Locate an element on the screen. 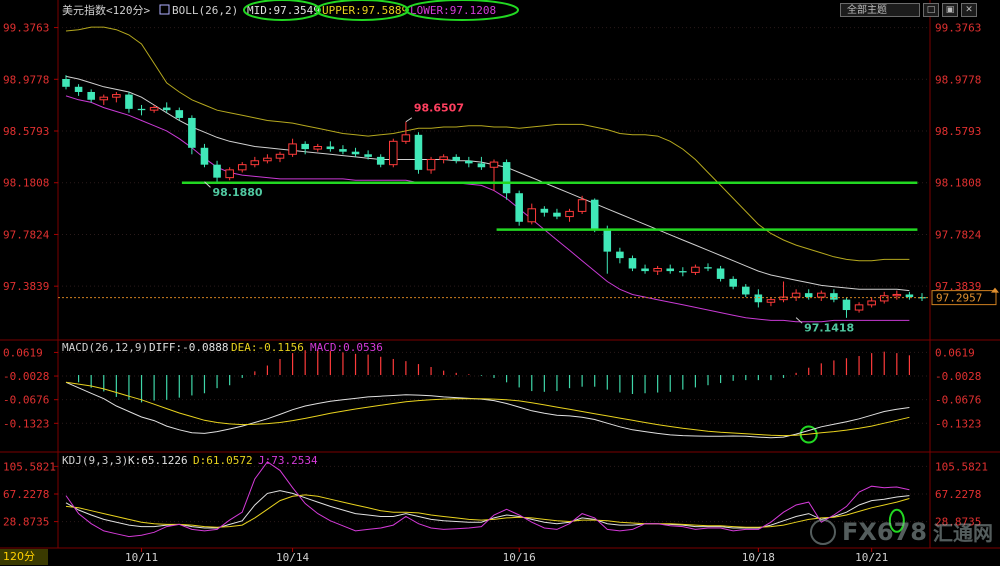  watermark: FX678 汇通网 is located at coordinates (901, 531).